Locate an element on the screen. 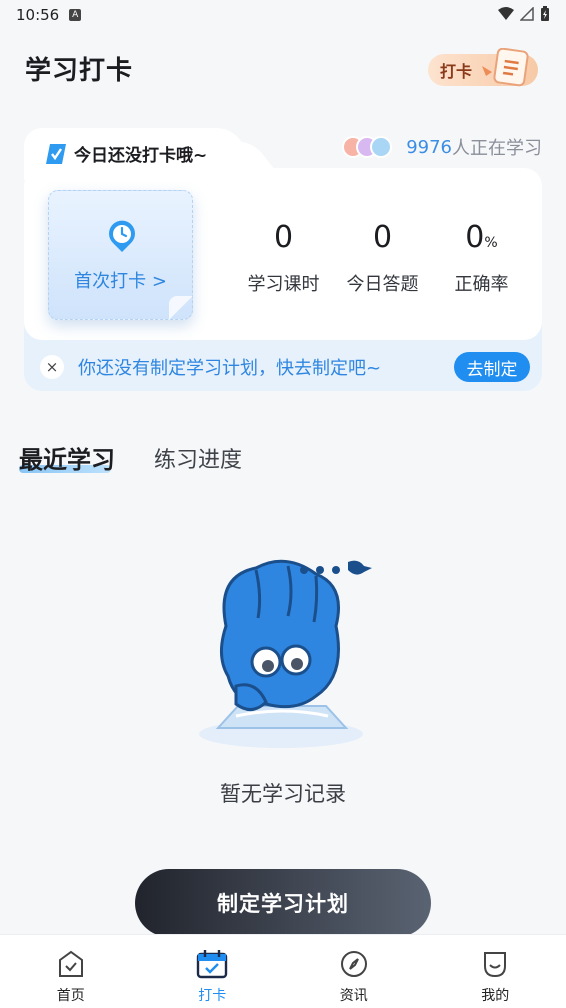 The width and height of the screenshot is (566, 1008). nav-item-checkin: 打卡 is located at coordinates (213, 971).